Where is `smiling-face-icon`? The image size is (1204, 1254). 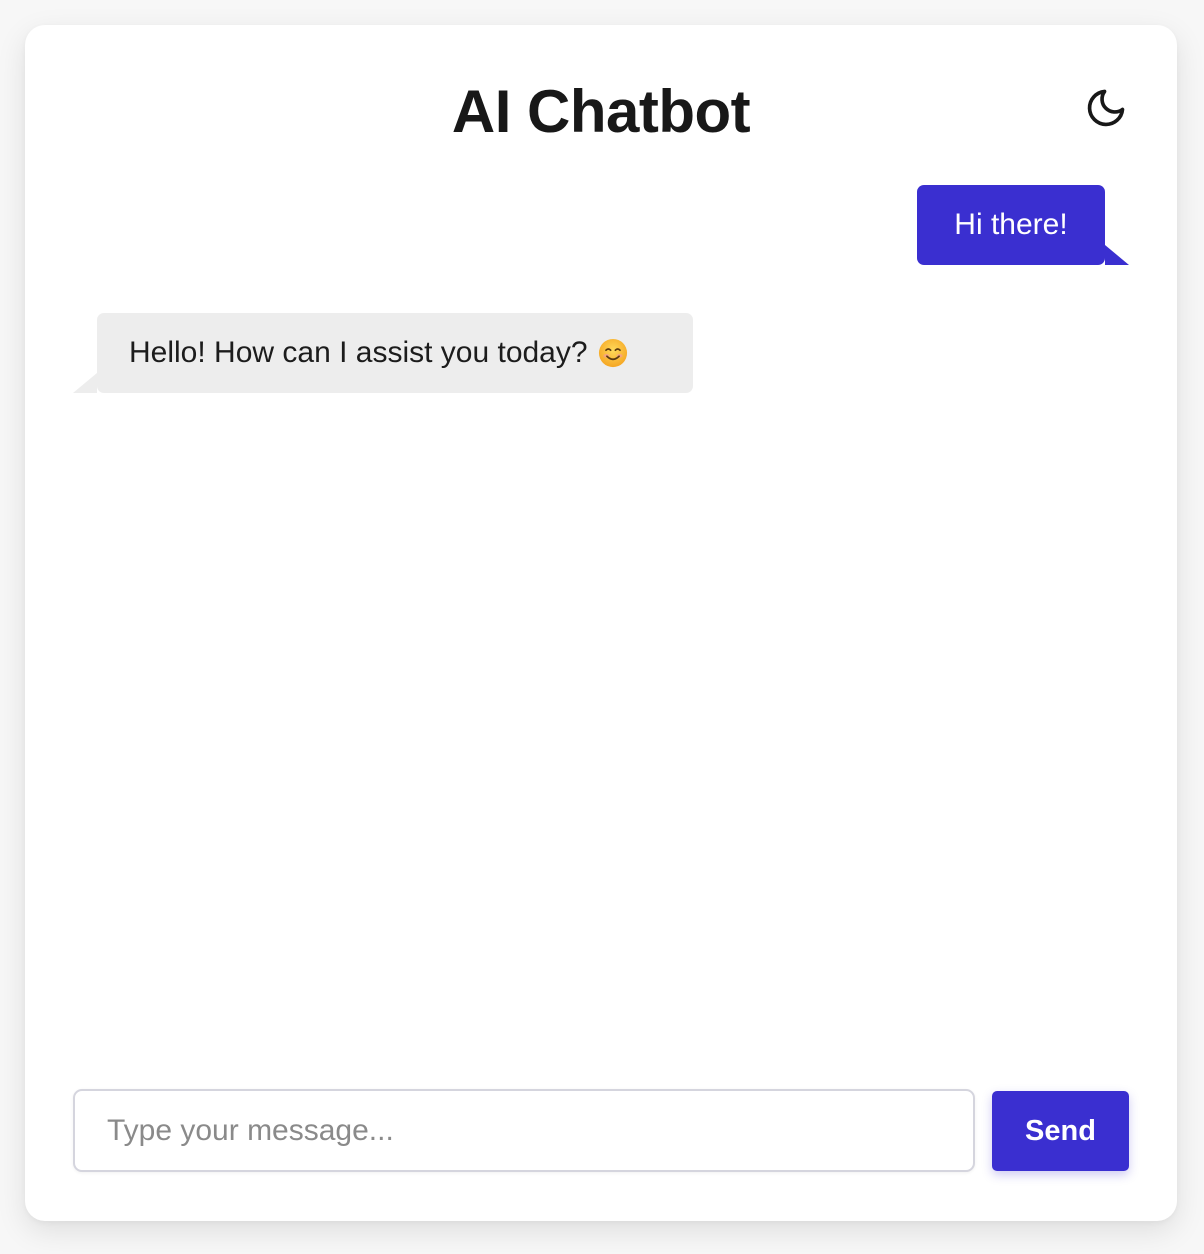 smiling-face-icon is located at coordinates (612, 353).